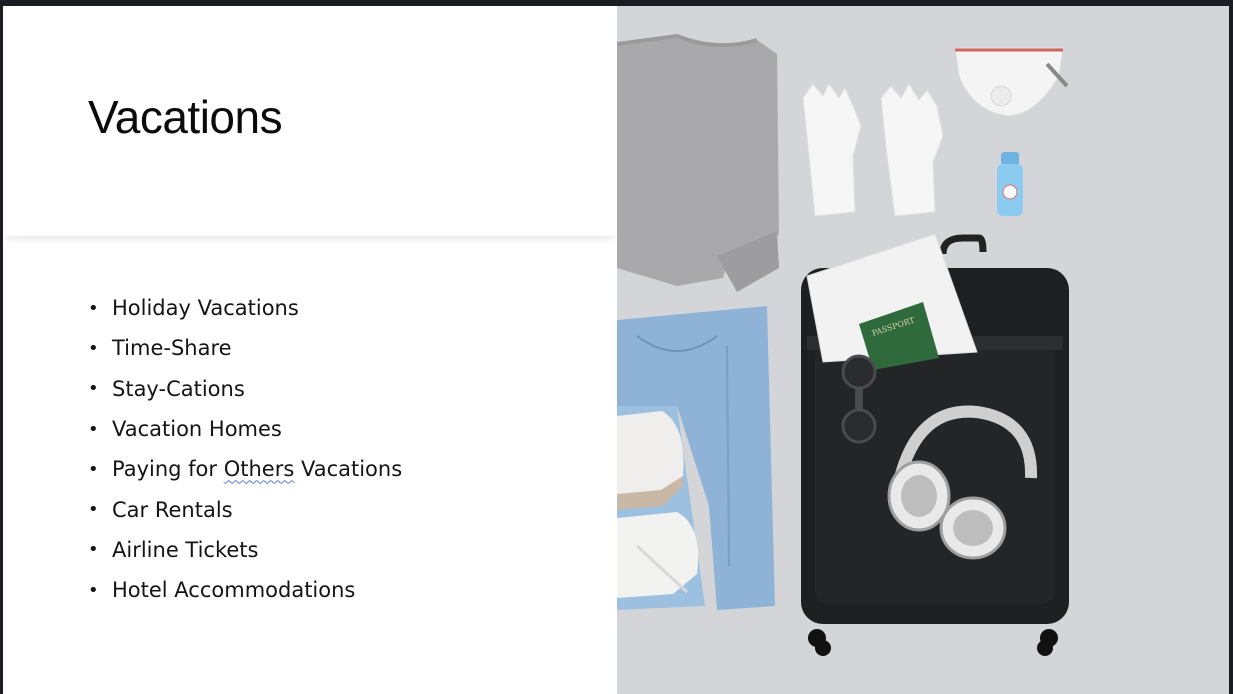 This screenshot has width=1233, height=694. I want to click on bullet-text: Time-Share, so click(172, 348).